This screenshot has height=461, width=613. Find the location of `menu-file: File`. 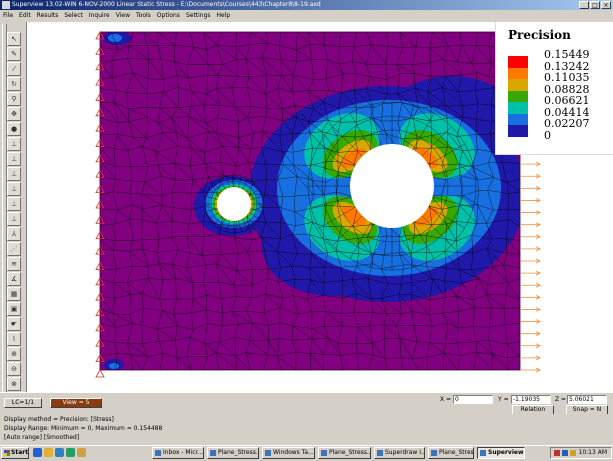

menu-file: File is located at coordinates (8, 16).